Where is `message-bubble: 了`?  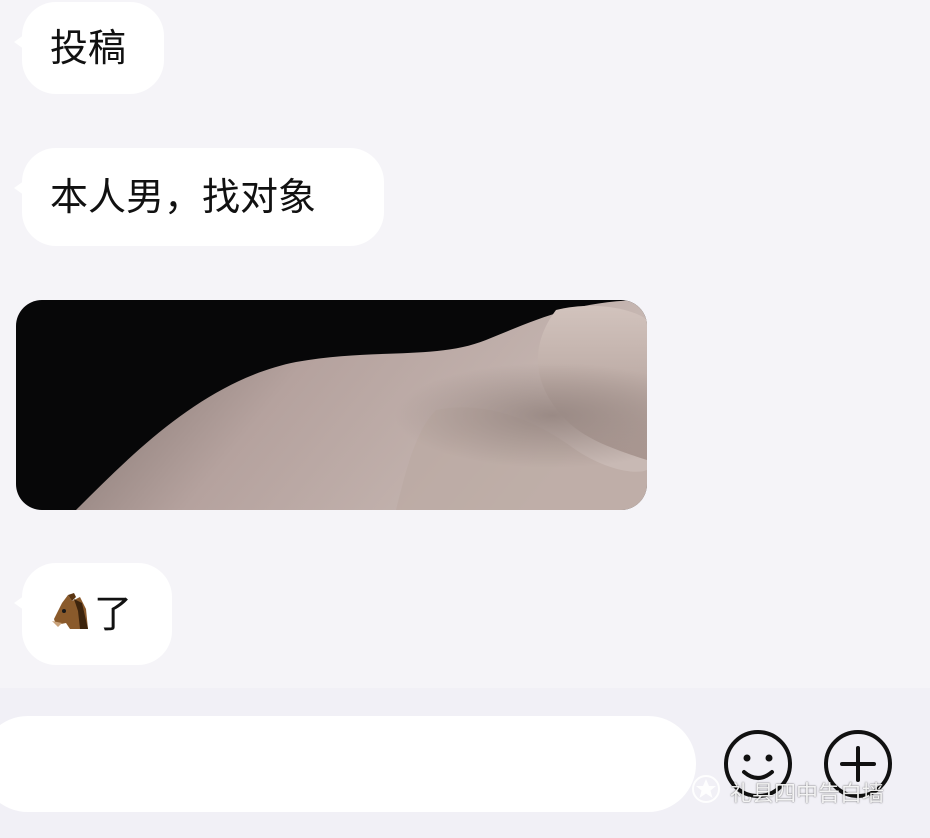
message-bubble: 了 is located at coordinates (93, 614).